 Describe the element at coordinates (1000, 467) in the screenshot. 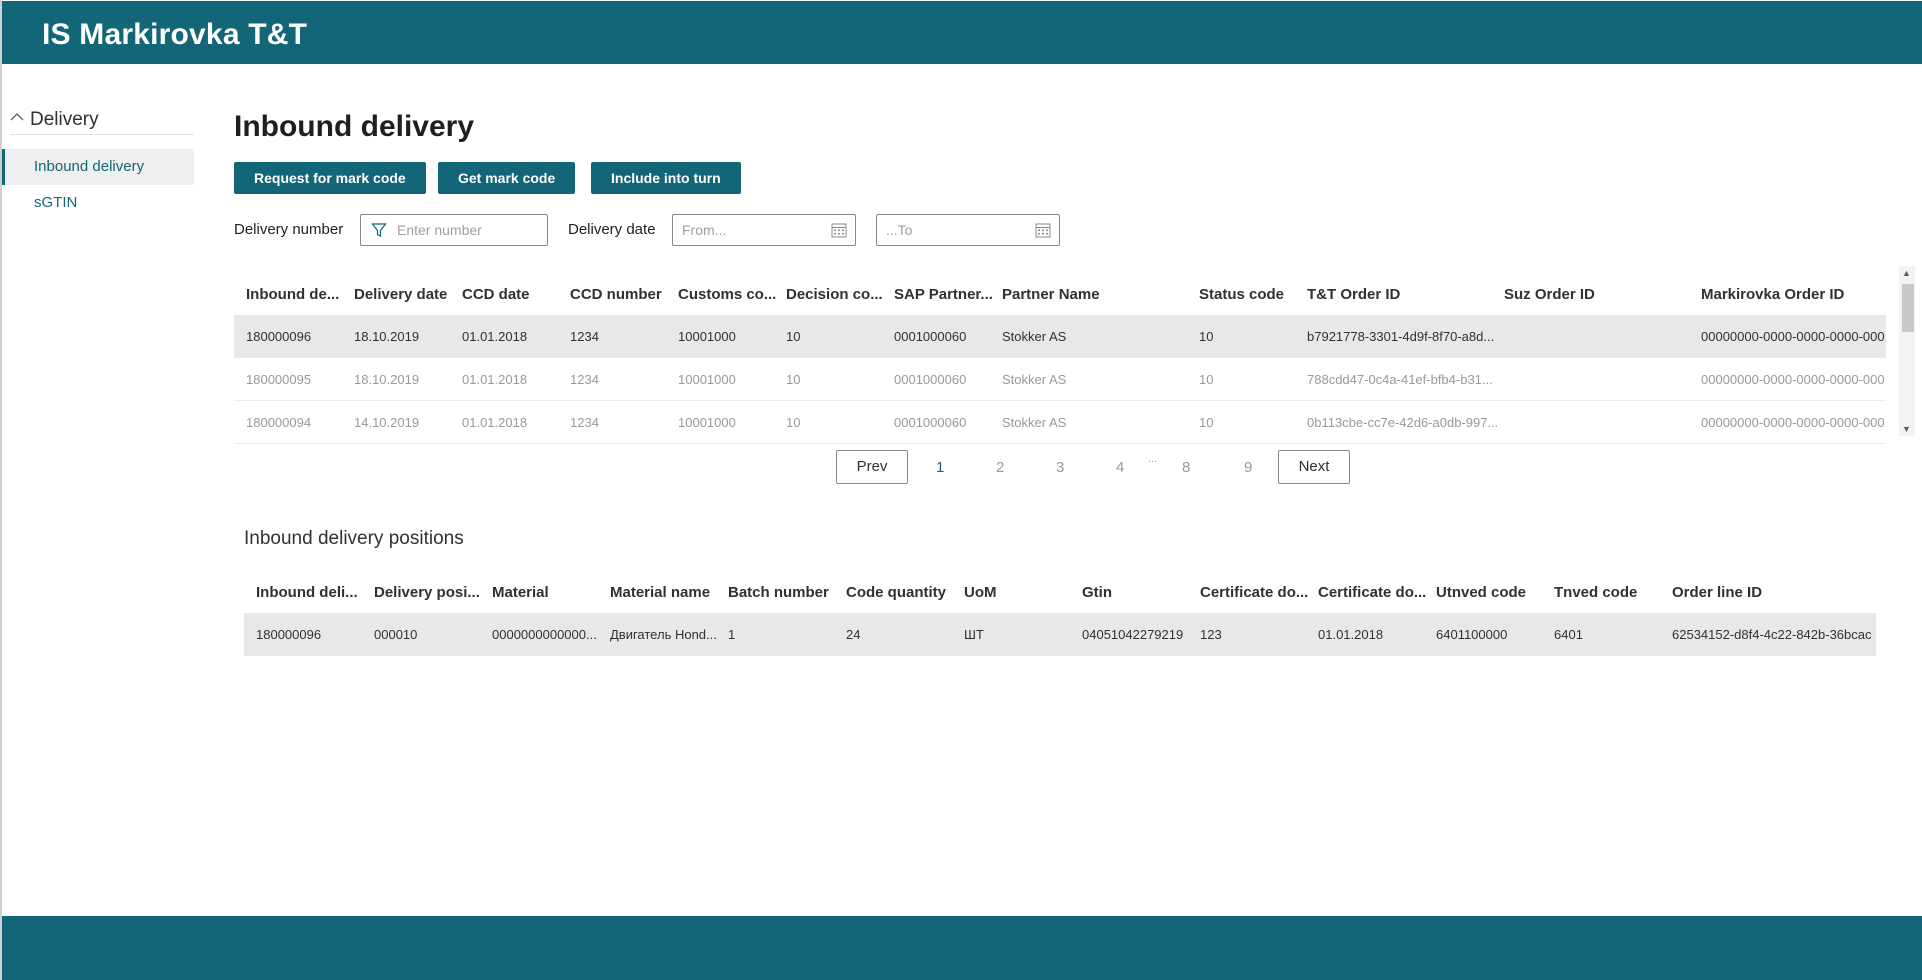

I see `page-number: 2` at that location.